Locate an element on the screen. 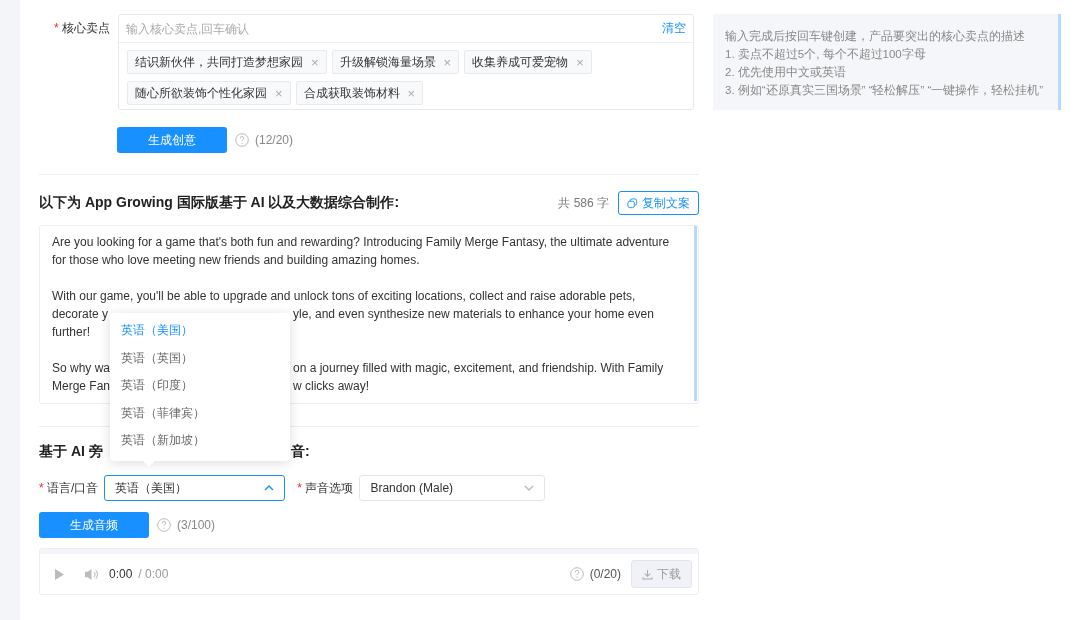  hint-text: 3. 例如“还原真实三国场景” “轻松解压” “一键操作，轻松挂机” is located at coordinates (885, 90).